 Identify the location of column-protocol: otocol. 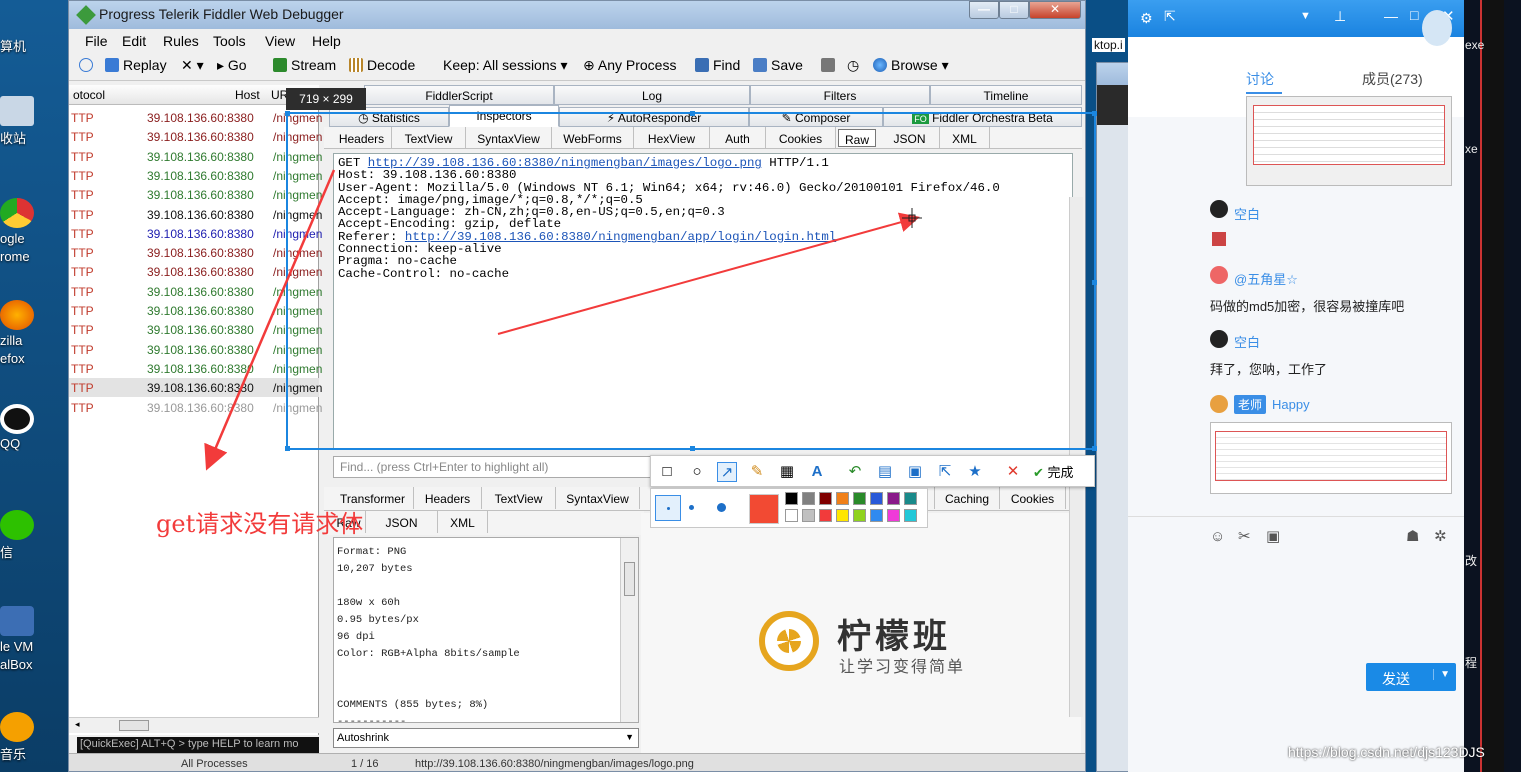
(89, 95).